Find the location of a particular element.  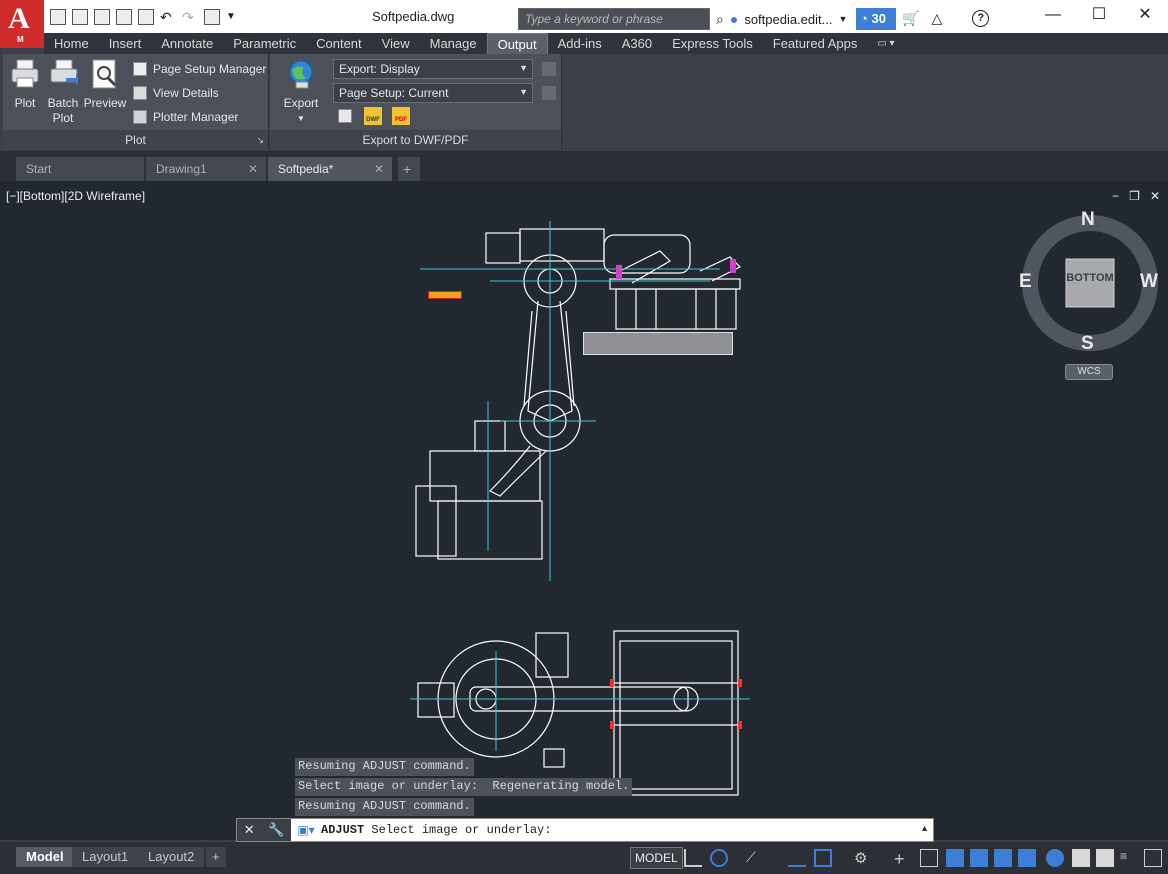

export-combo: Export: Display ▼ is located at coordinates (433, 69).